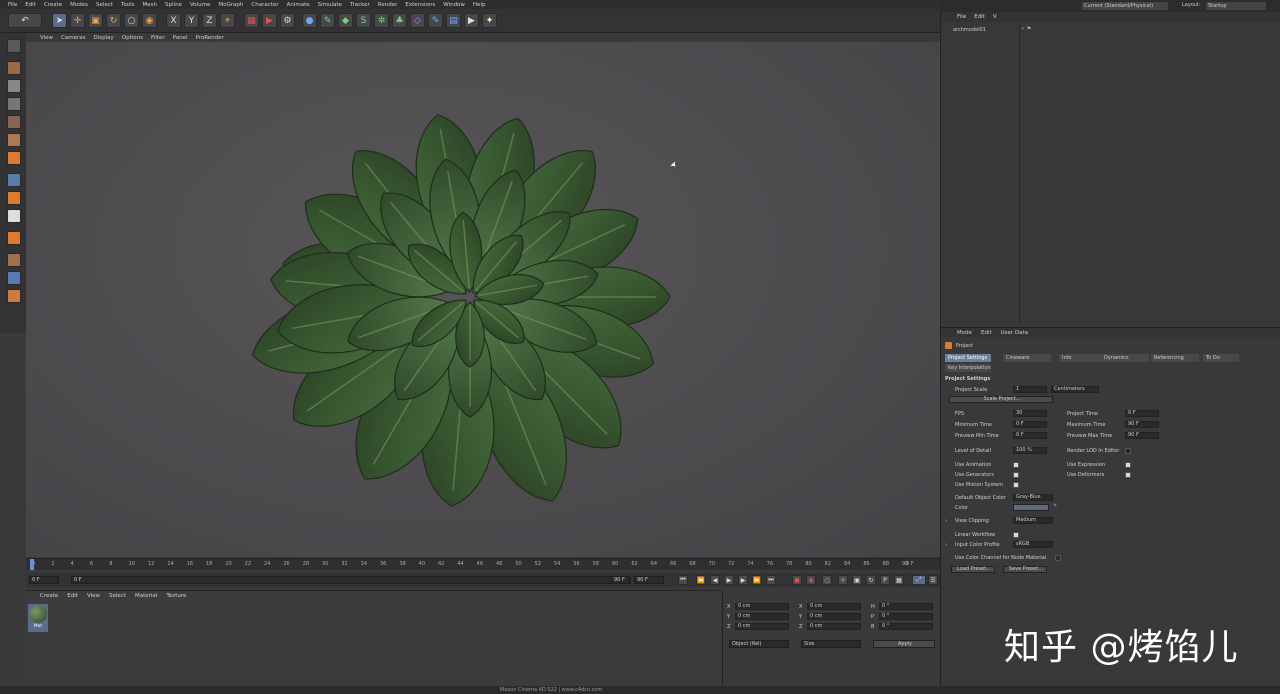 The image size is (1280, 694). I want to click on menu-window: Window, so click(454, 5).